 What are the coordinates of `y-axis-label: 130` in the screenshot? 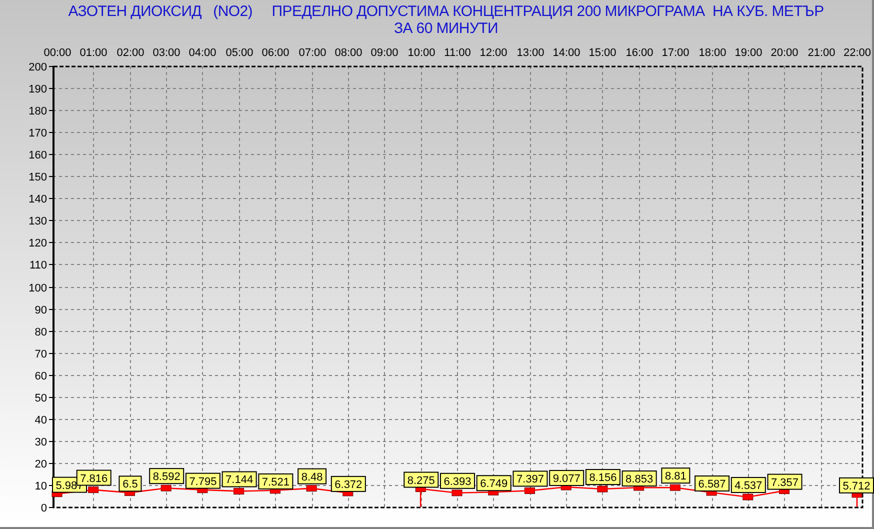 It's located at (37, 222).